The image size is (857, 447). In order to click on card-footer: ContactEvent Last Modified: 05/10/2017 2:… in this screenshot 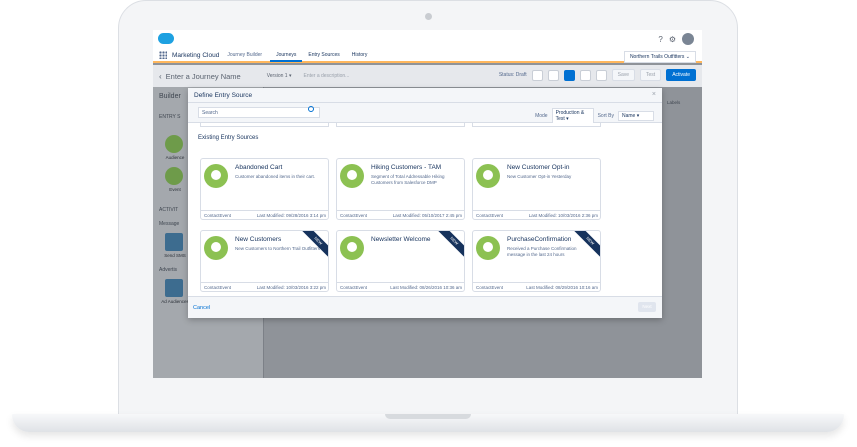, I will do `click(400, 214)`.